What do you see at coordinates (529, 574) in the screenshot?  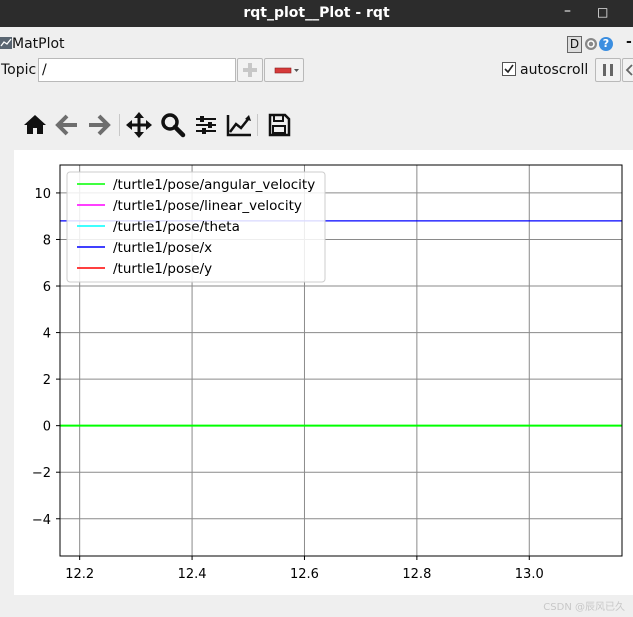 I see `x-tick-label: 13.0` at bounding box center [529, 574].